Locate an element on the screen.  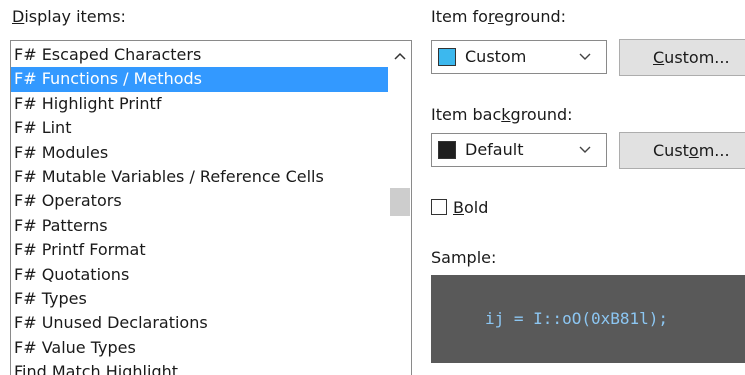
list-item: F# Unused Declarations is located at coordinates (199, 323).